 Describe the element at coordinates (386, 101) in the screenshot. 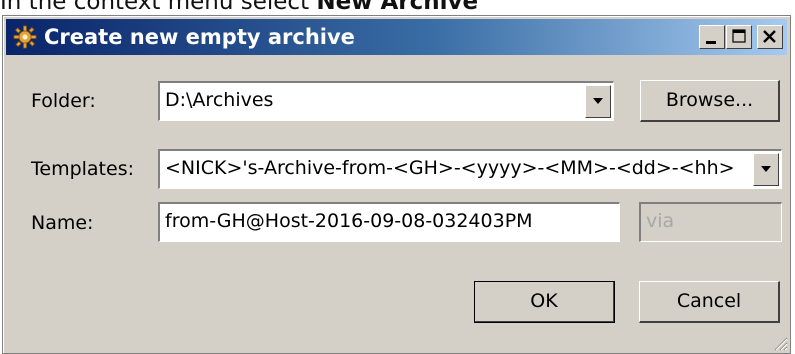

I see `folder-combobox: D:\Archives` at that location.